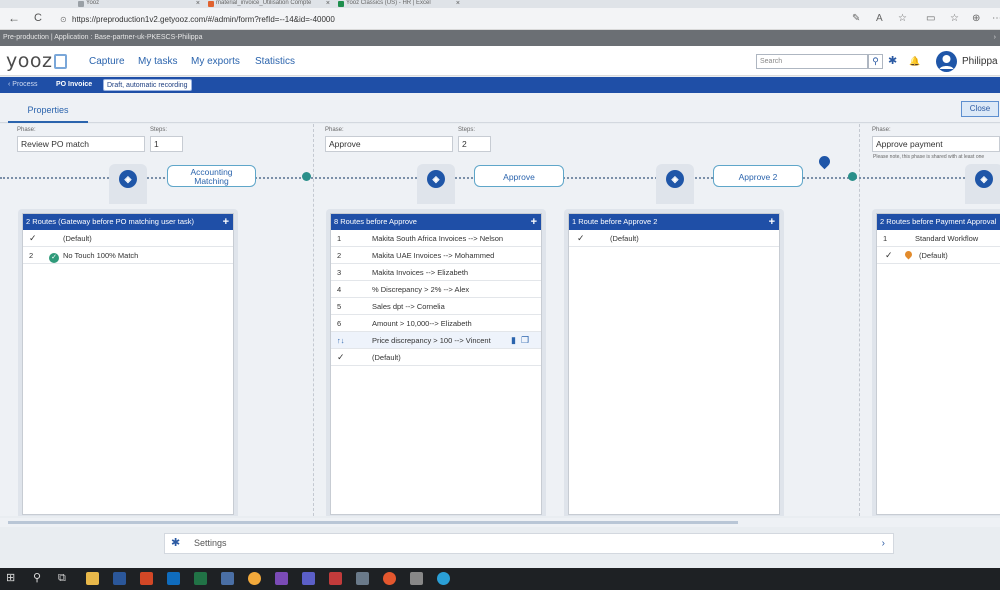 This screenshot has width=1000, height=590. Describe the element at coordinates (812, 61) in the screenshot. I see `search-input: Search` at that location.